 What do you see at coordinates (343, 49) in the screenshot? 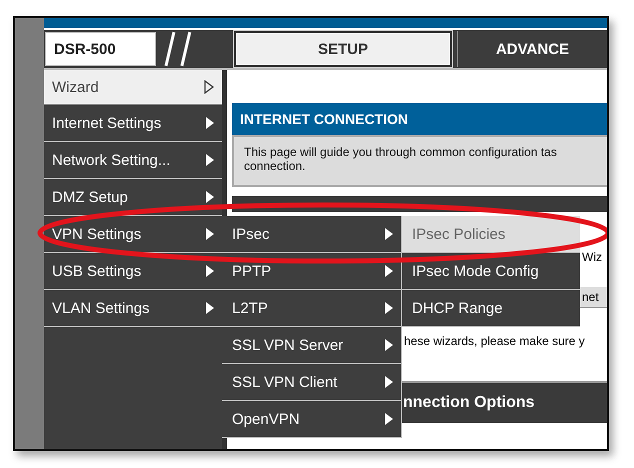
I see `nav-tab: SETUP` at bounding box center [343, 49].